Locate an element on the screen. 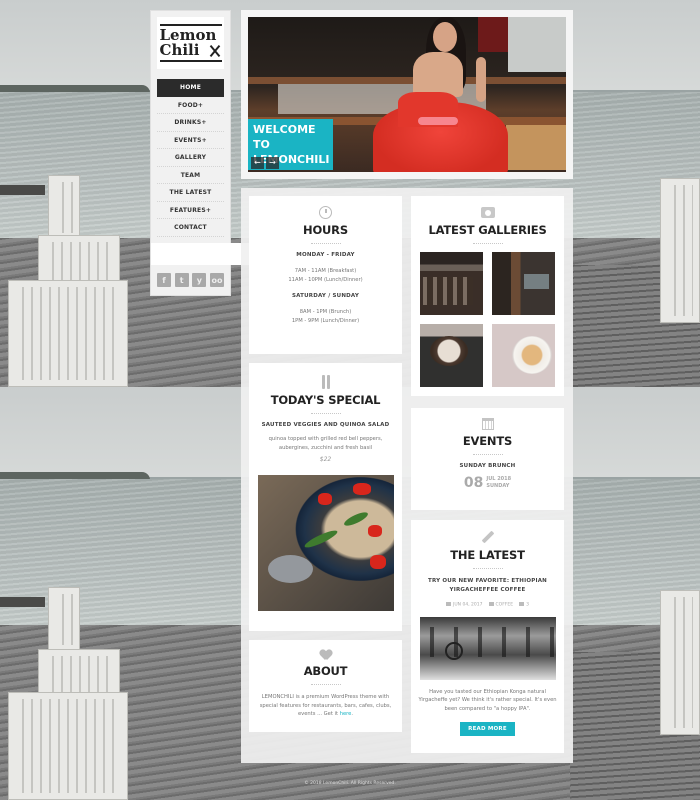  special-price: $22 is located at coordinates (325, 459).